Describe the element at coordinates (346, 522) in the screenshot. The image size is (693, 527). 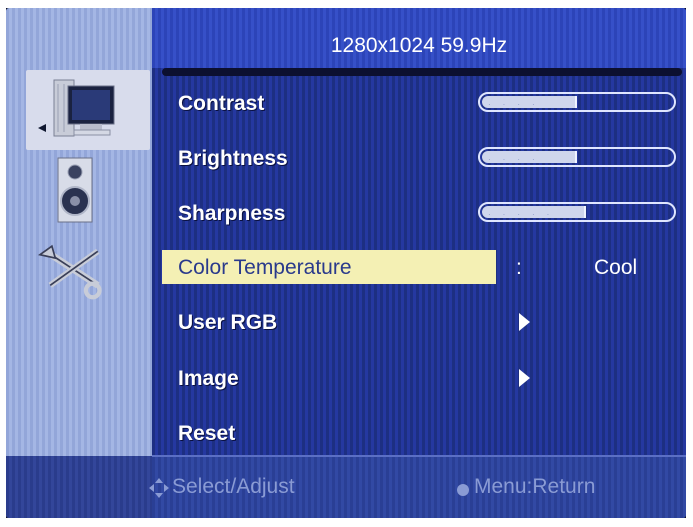
I see `frame-bottom` at that location.